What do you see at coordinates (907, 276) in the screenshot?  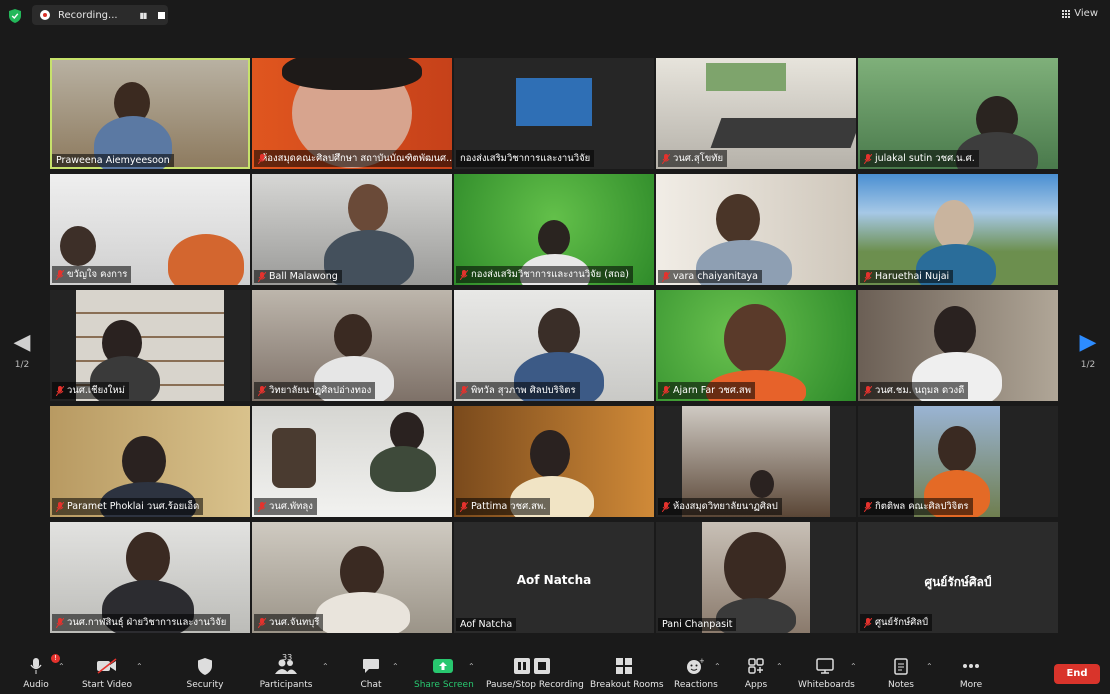 I see `participant-name: Haruethai Nujai` at bounding box center [907, 276].